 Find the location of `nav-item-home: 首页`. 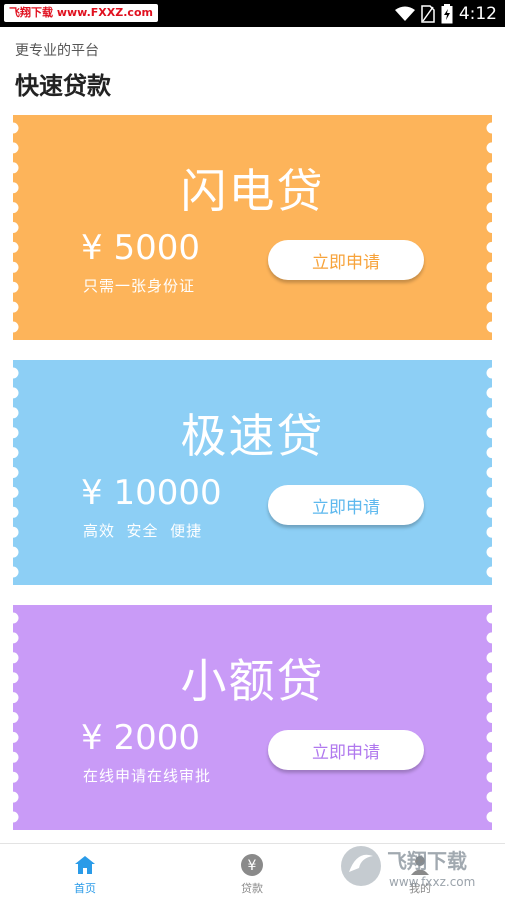

nav-item-home: 首页 is located at coordinates (85, 872).